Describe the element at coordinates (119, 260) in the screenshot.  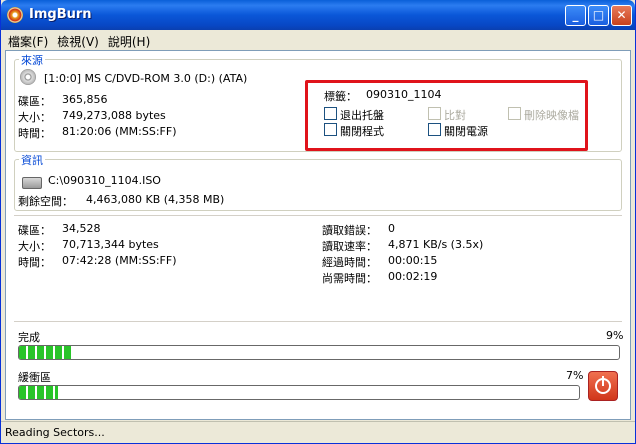
I see `info-time-value: 07:42:28 (MM:SS:FF)` at that location.